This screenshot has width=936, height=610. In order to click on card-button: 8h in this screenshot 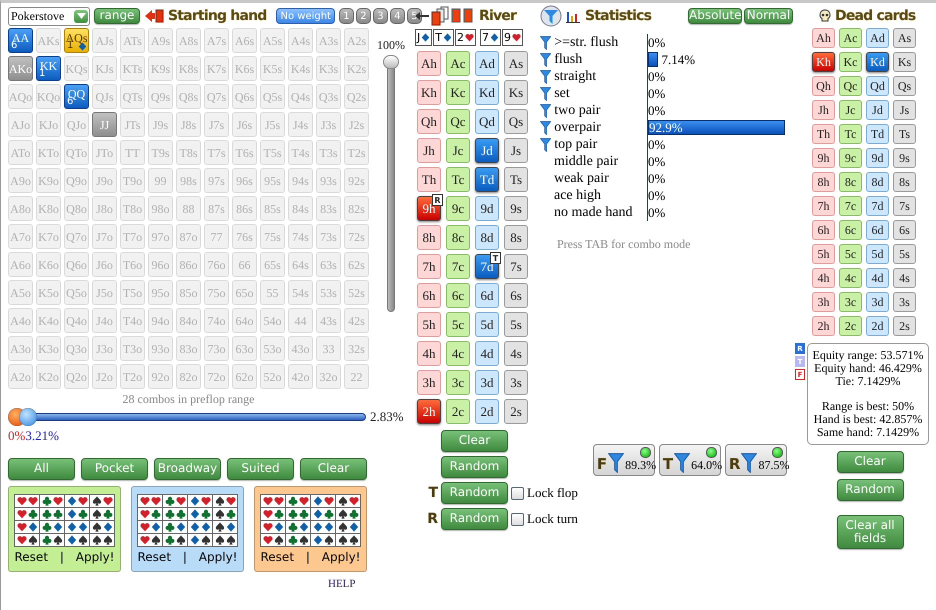, I will do `click(823, 182)`.